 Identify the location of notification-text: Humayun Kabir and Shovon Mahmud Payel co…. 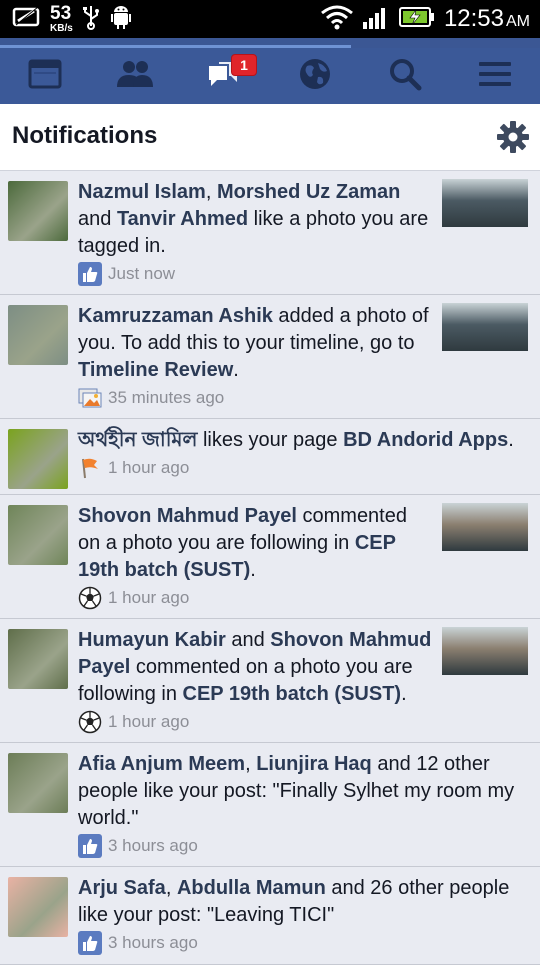
(255, 667).